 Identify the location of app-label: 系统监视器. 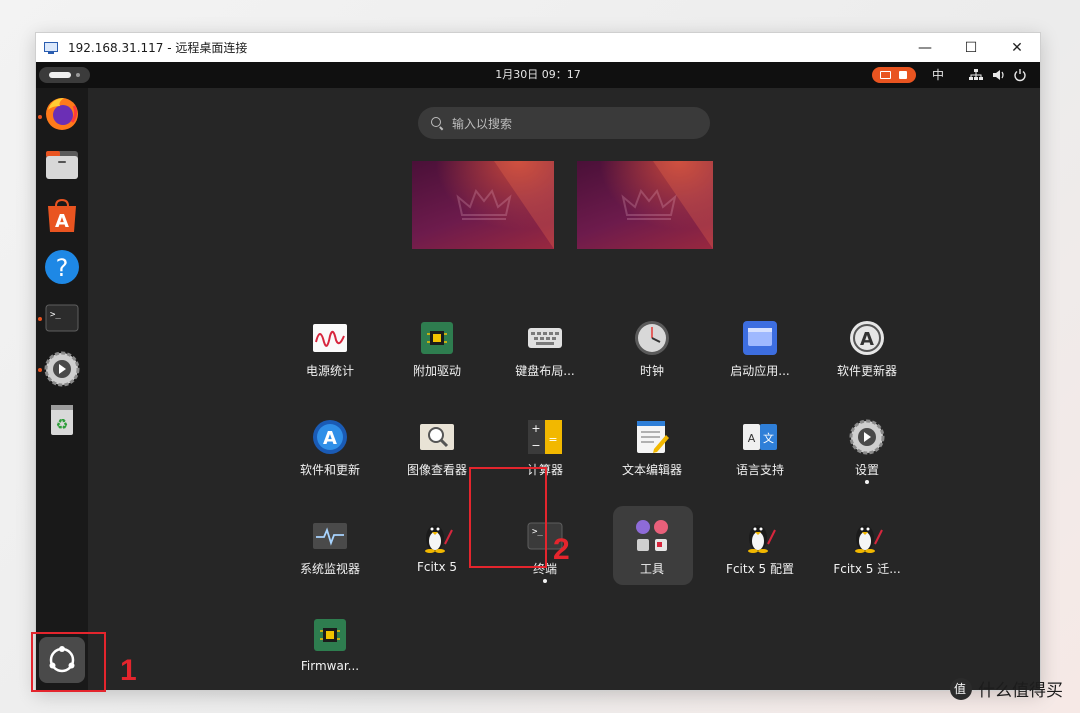
(329, 569).